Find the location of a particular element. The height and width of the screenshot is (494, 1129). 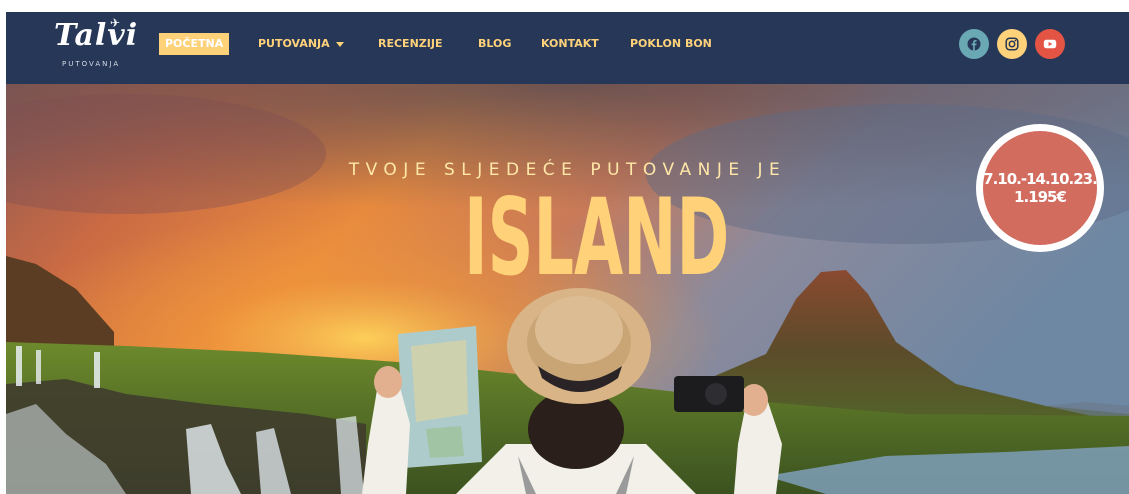

badge-dates: 7.10.-14.10.23. is located at coordinates (1040, 179).